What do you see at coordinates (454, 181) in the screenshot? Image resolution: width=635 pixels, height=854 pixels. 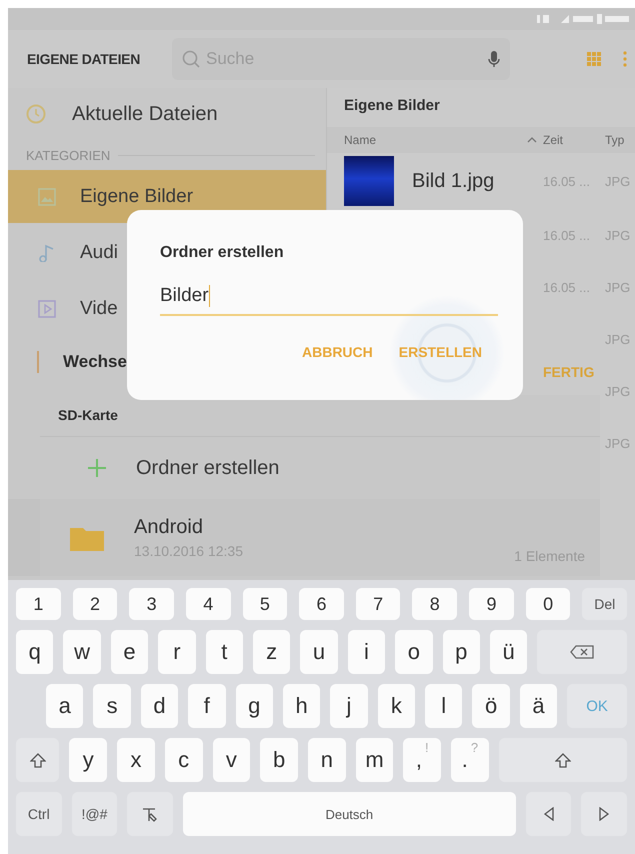 I see `file-name: Bild 1.jpg` at bounding box center [454, 181].